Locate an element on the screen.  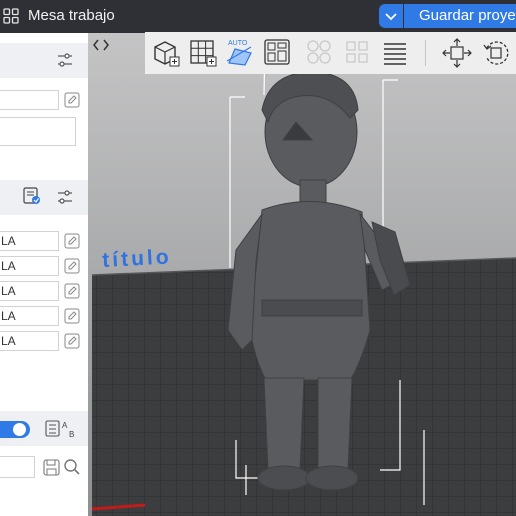
grid-menu-icon is located at coordinates (11, 16).